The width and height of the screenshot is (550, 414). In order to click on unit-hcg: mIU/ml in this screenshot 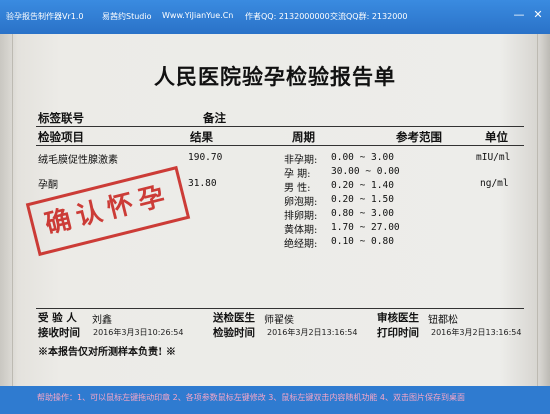, I will do `click(493, 157)`.